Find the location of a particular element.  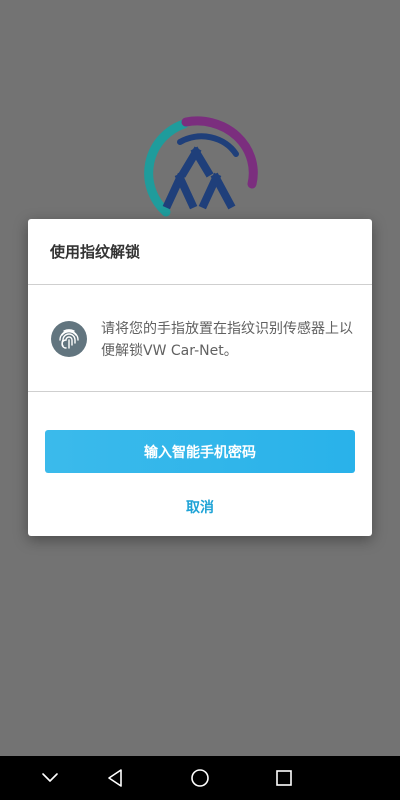

chevron-down-icon is located at coordinates (50, 778).